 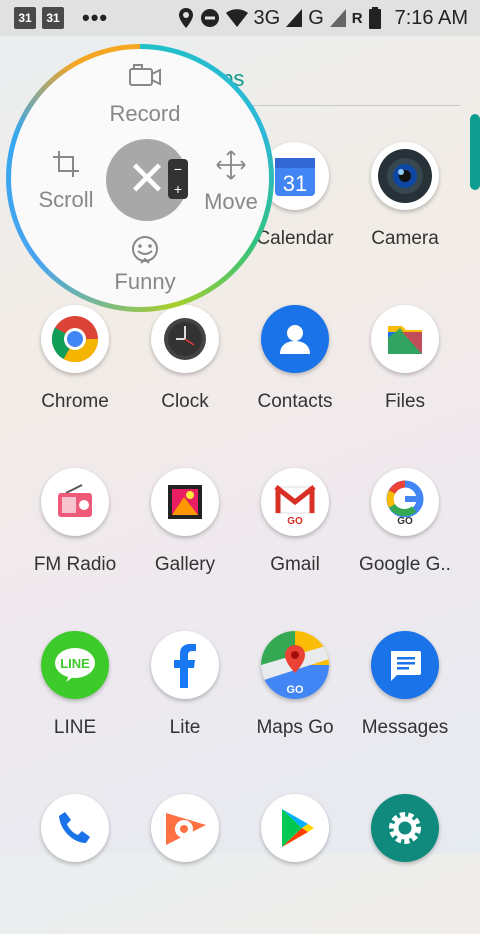 I want to click on scroll-label: Scroll, so click(x=66, y=199).